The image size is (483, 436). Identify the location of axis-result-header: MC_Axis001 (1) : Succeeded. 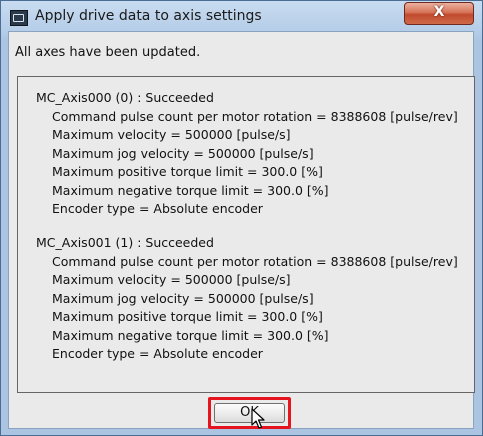
(125, 242).